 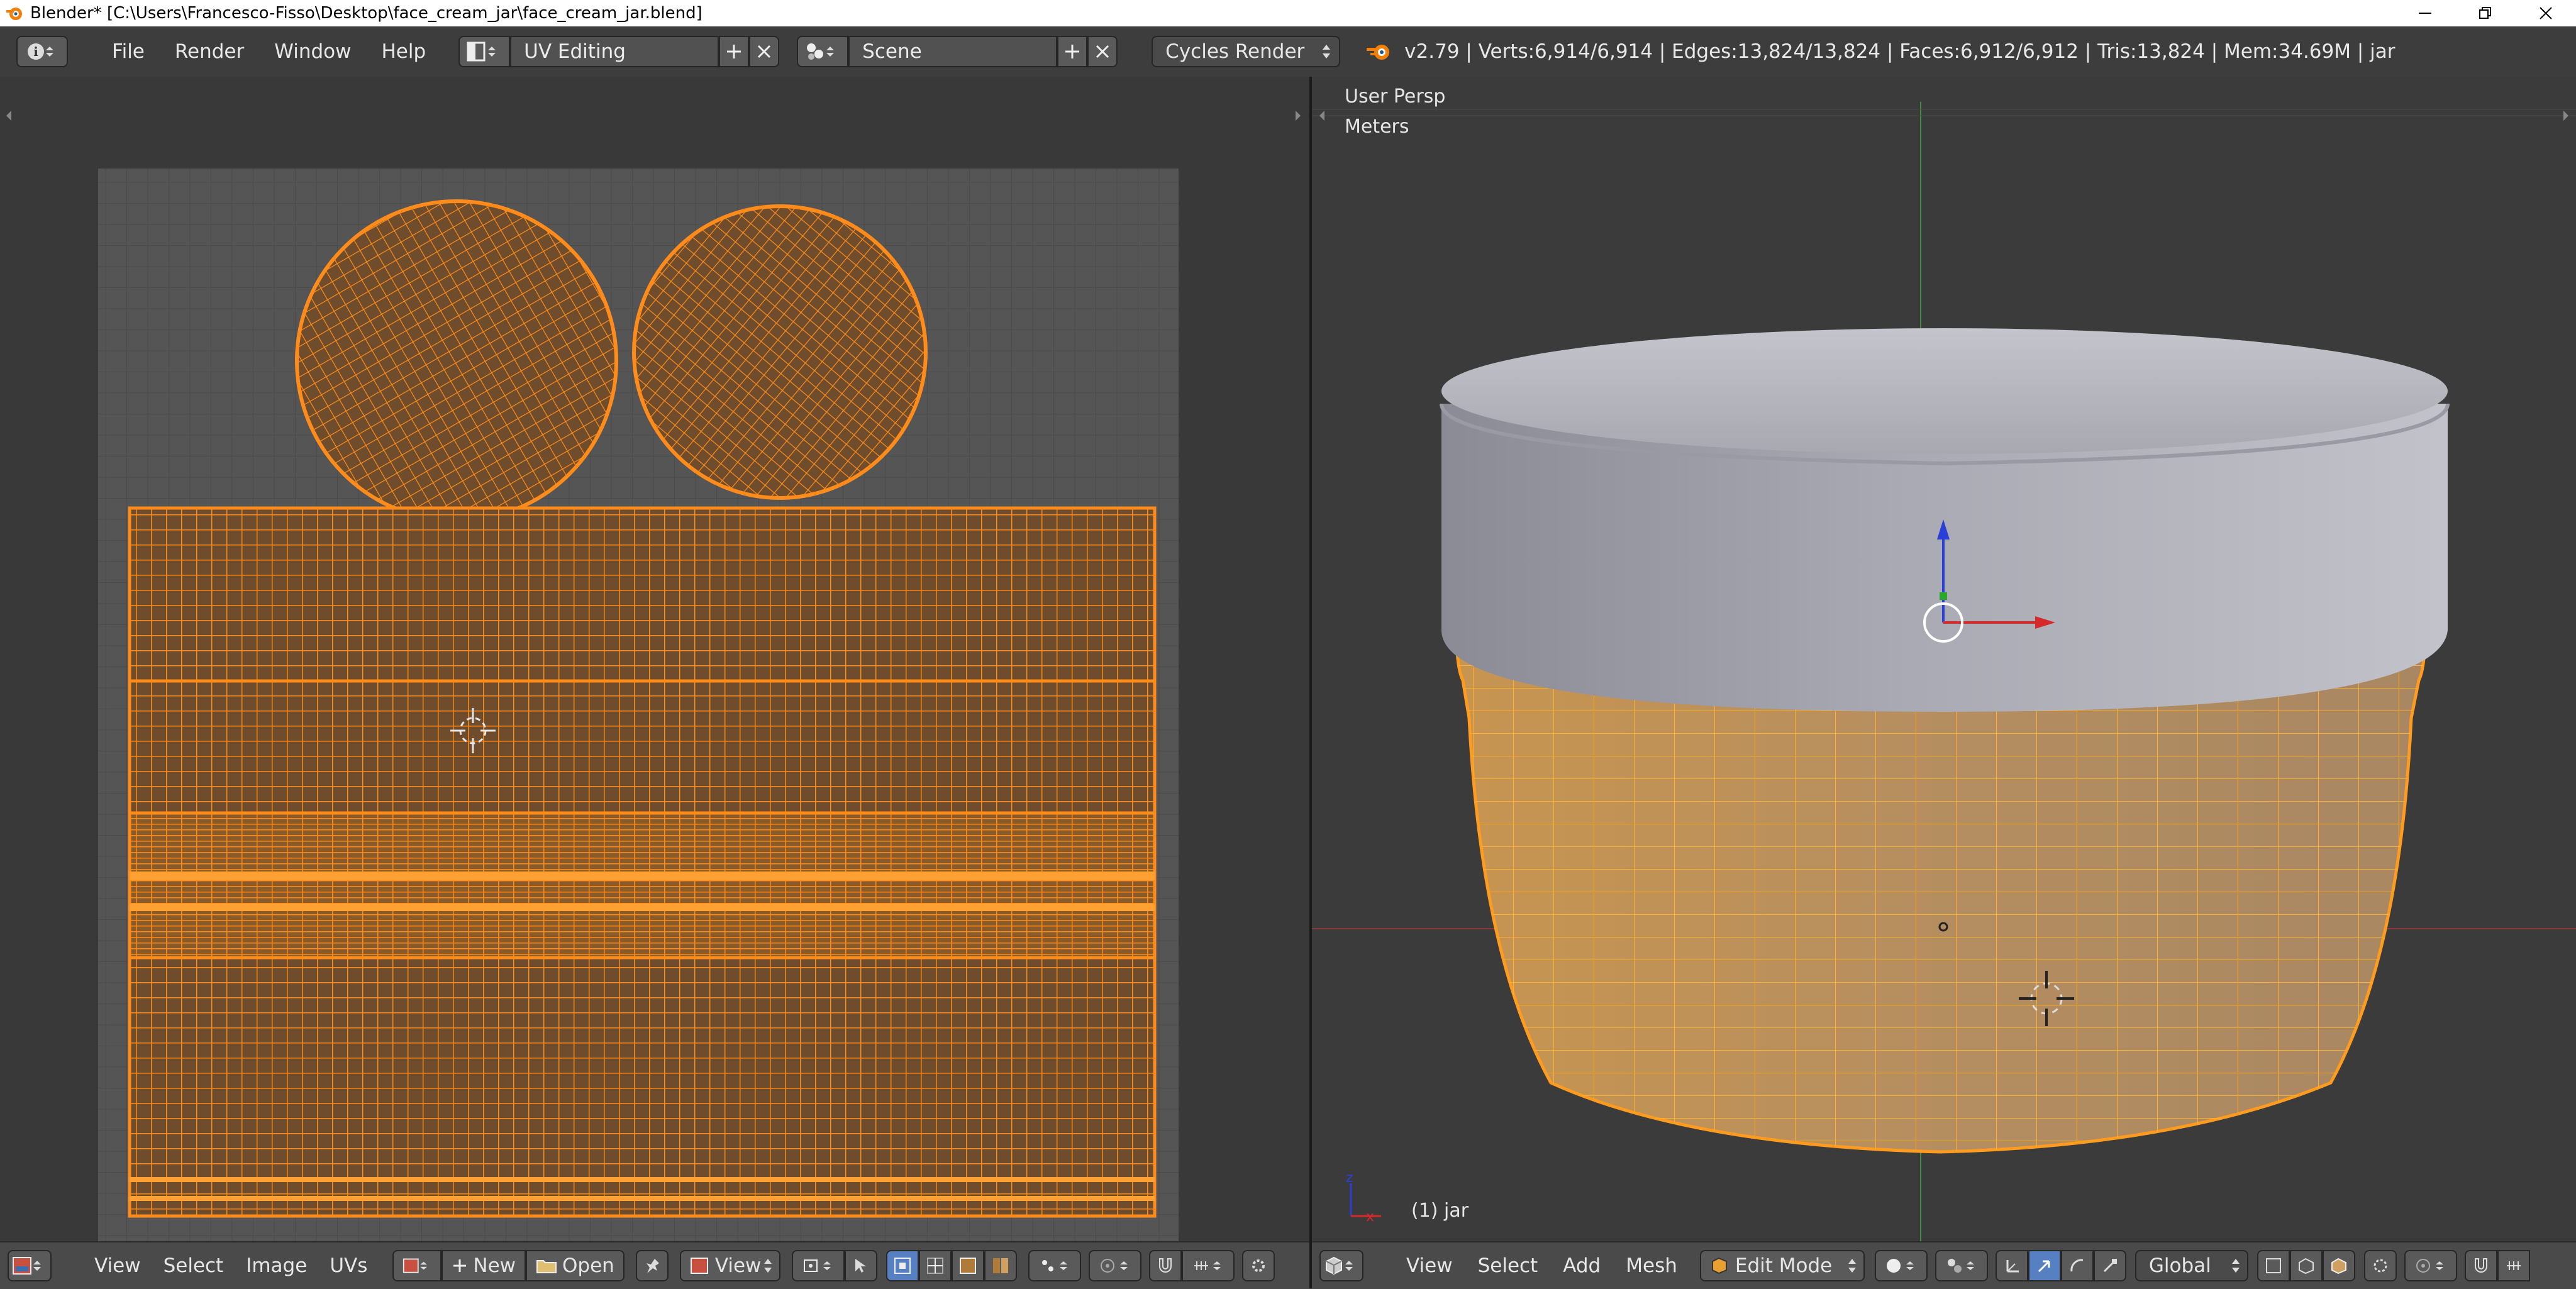 What do you see at coordinates (35, 51) in the screenshot?
I see `svg-text: i` at bounding box center [35, 51].